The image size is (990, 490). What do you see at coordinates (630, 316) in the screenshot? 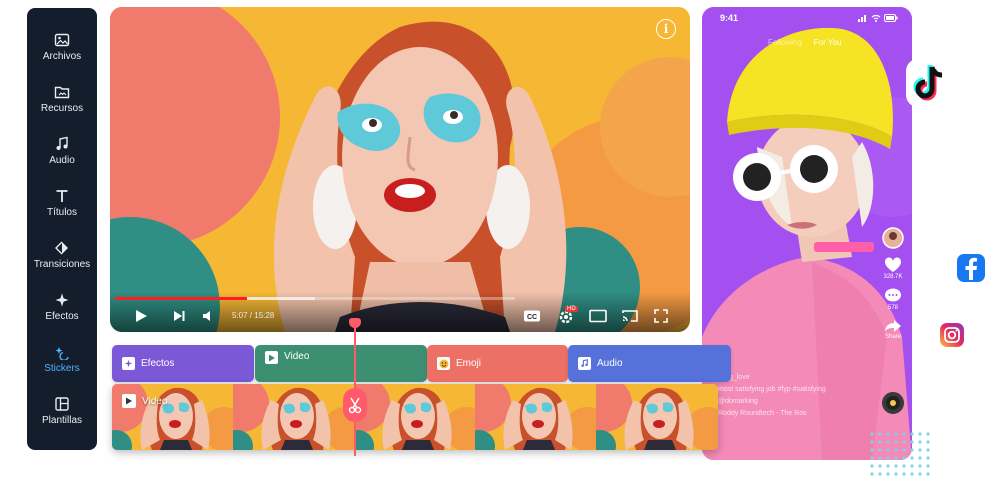
I see `cast-button` at bounding box center [630, 316].